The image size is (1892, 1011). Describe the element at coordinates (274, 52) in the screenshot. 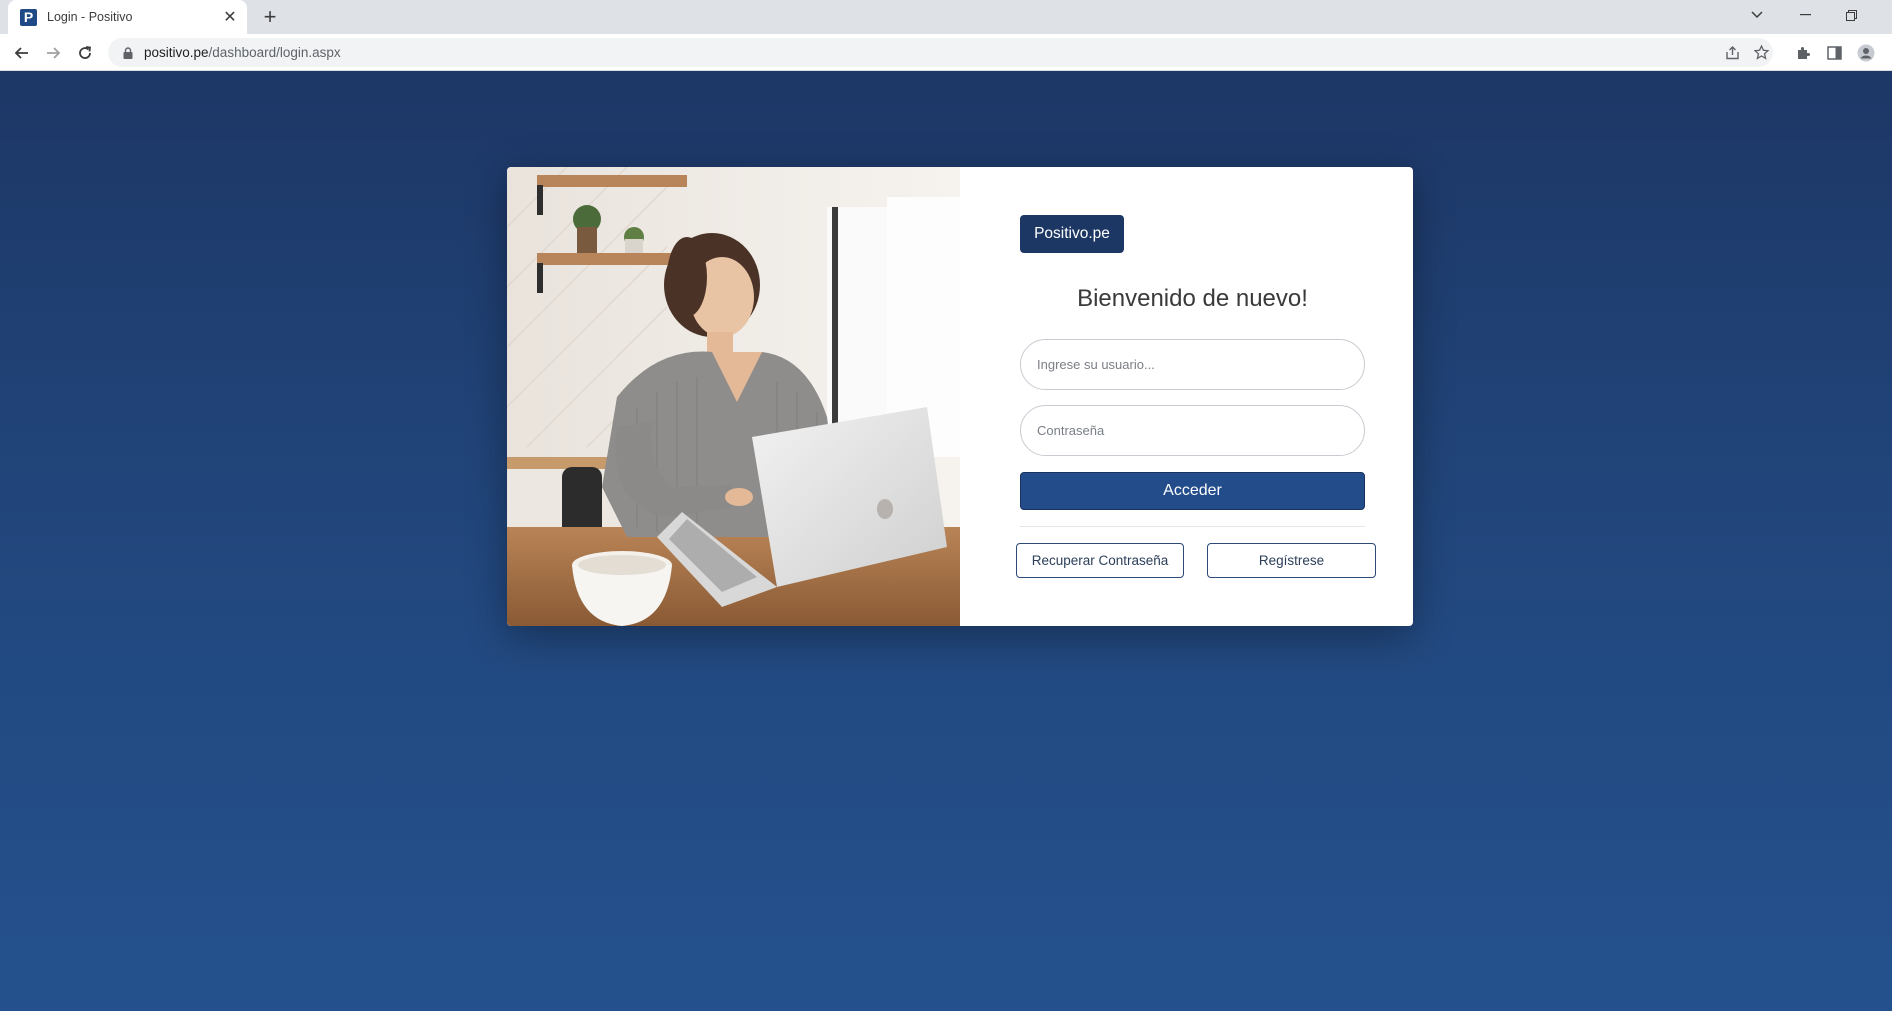

I see `url-path: /dashboard/login.aspx` at that location.